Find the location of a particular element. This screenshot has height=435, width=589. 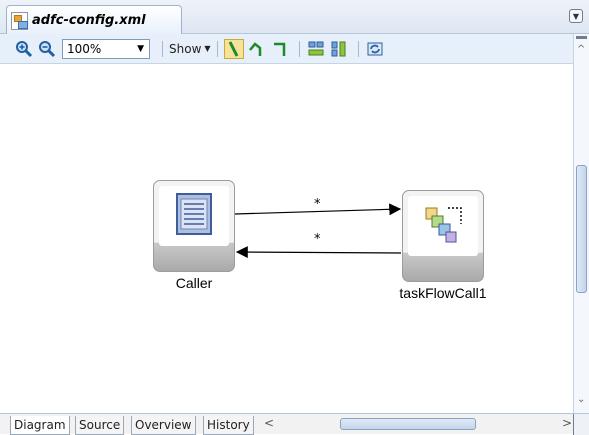

zoom-out-icon is located at coordinates (47, 49).